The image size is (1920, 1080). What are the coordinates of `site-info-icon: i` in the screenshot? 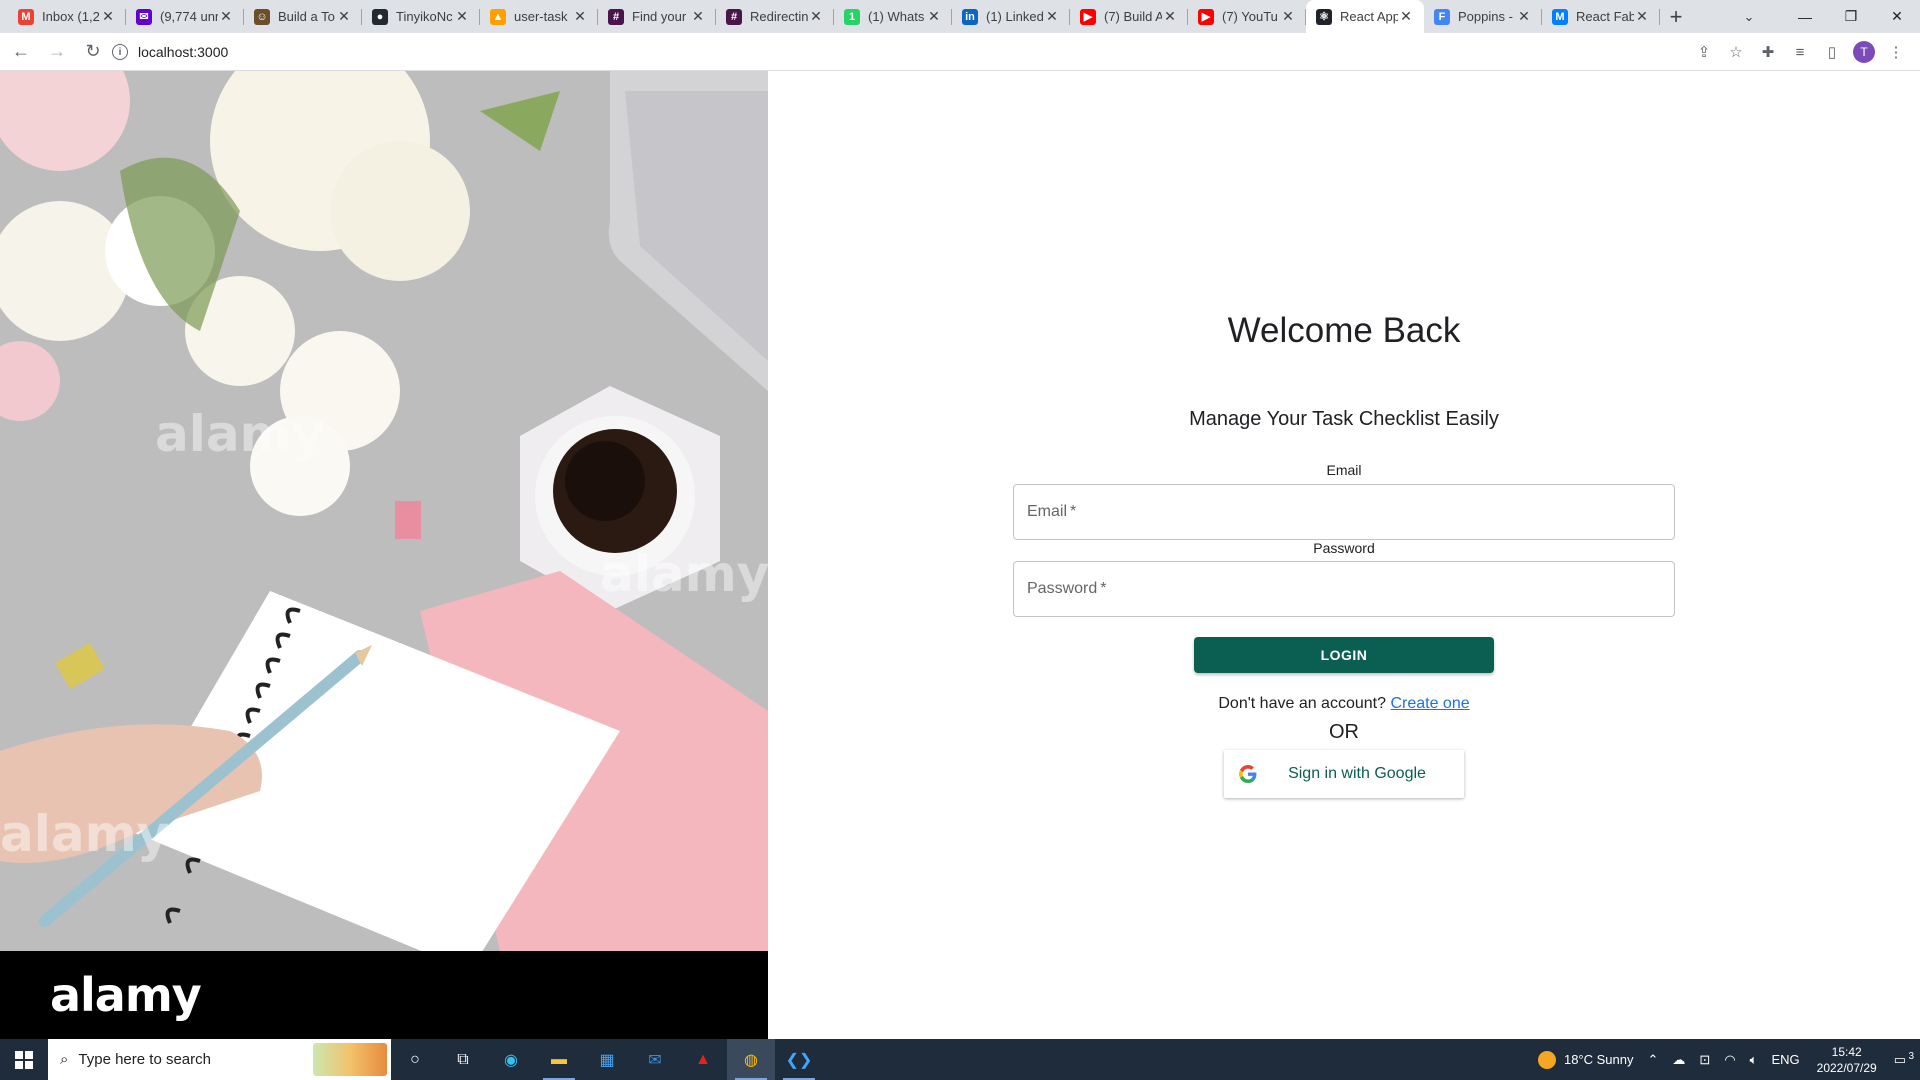 It's located at (120, 52).